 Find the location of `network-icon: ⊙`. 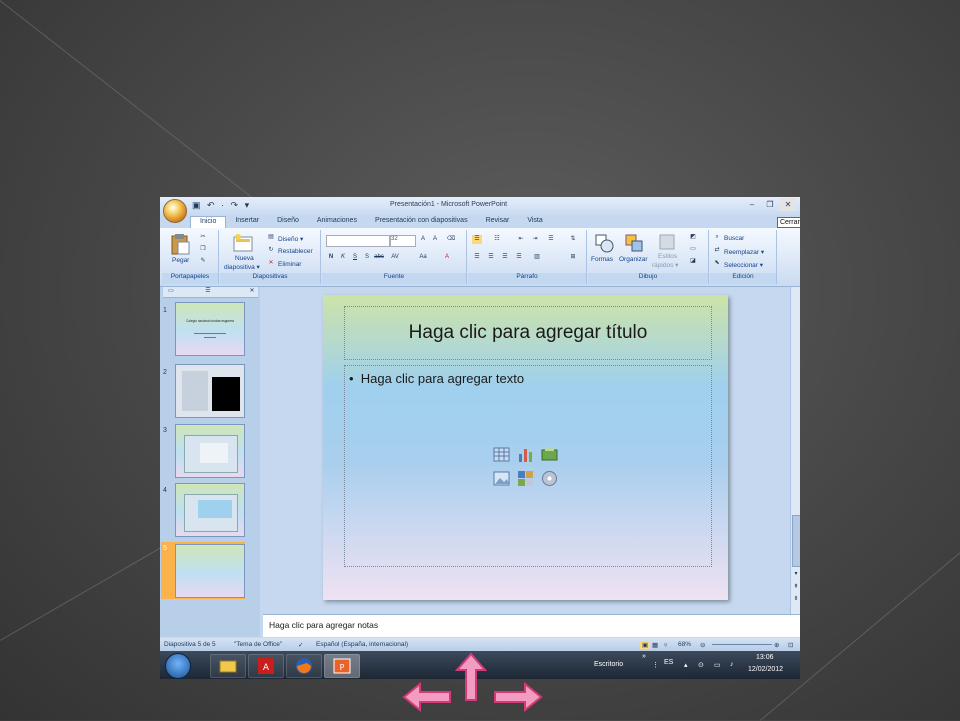

network-icon: ⊙ is located at coordinates (701, 665).